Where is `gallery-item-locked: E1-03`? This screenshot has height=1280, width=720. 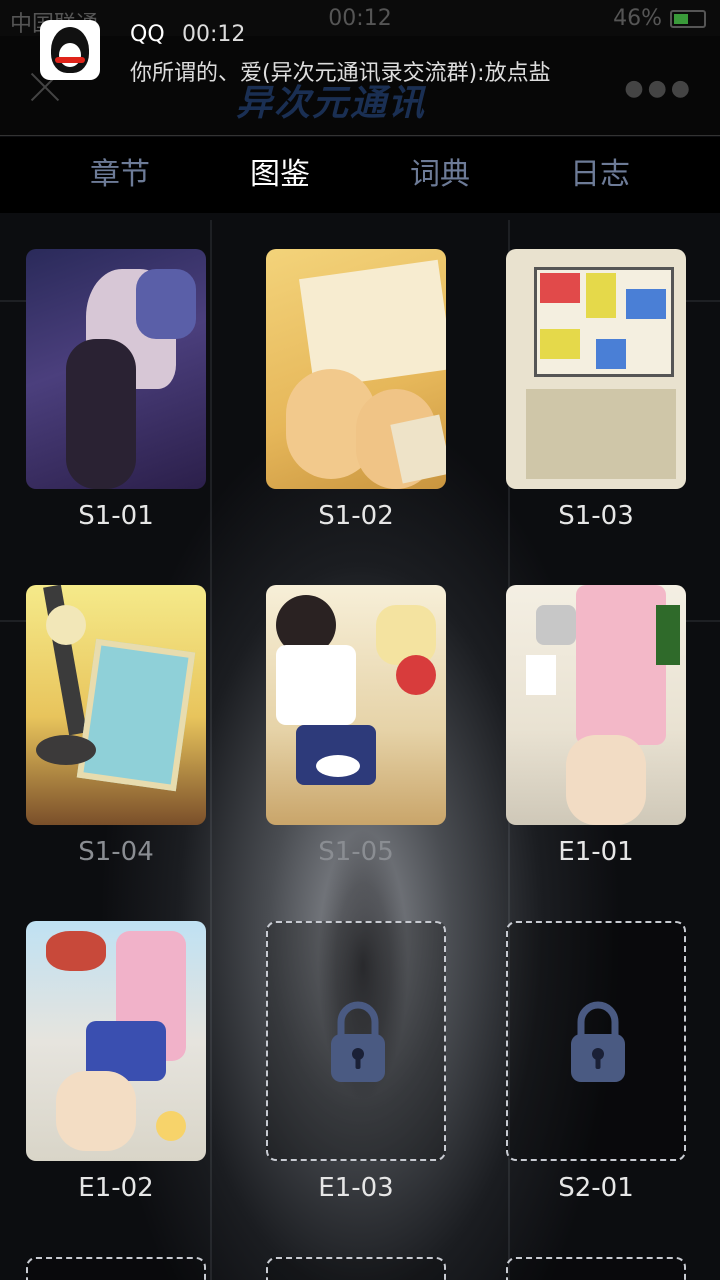 gallery-item-locked: E1-03 is located at coordinates (356, 1062).